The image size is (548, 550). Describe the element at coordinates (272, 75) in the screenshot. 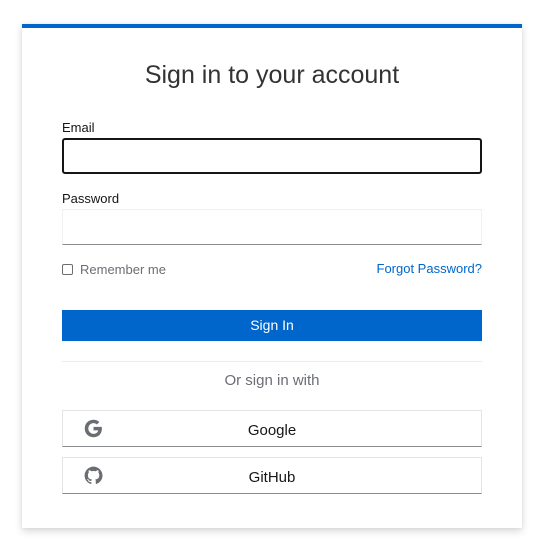

I see `page-title: Sign in to your account` at that location.